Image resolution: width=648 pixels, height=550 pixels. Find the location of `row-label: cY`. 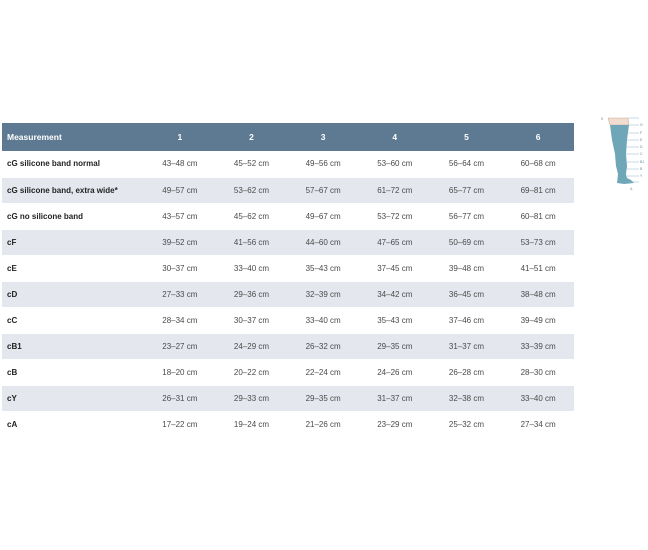

row-label: cY is located at coordinates (73, 397).